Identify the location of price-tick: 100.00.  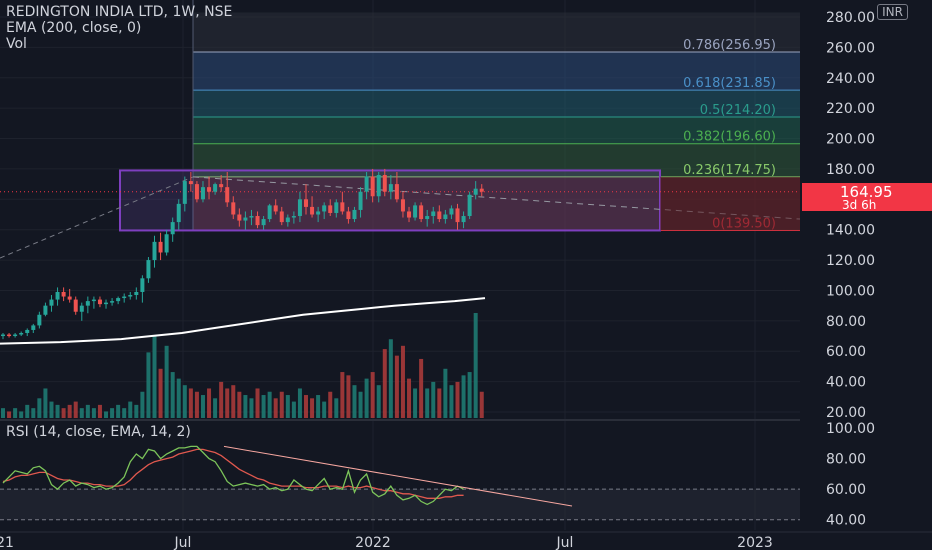
(850, 291).